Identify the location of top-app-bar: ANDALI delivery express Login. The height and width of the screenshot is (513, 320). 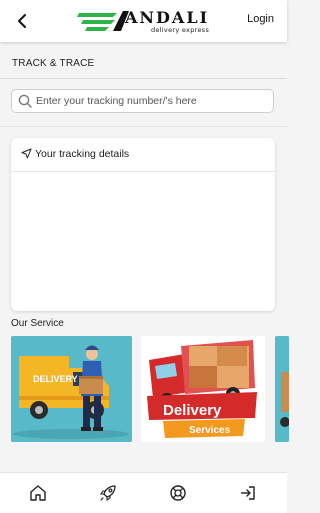
(143, 21).